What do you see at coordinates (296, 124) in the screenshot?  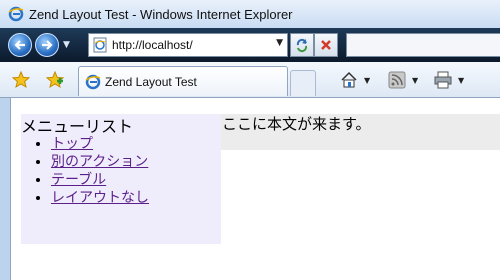 I see `main-content-text: ここに本文が来ます。` at bounding box center [296, 124].